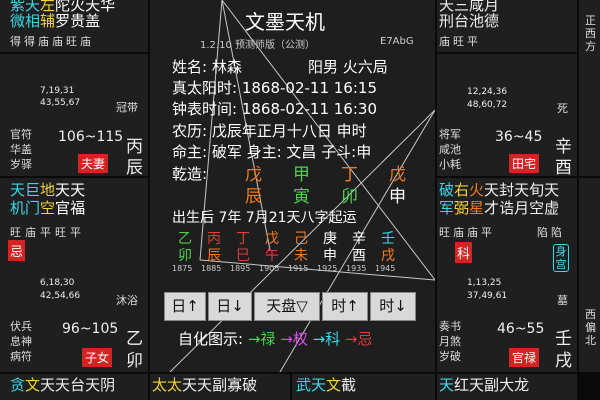 This screenshot has width=600, height=400. What do you see at coordinates (358, 339) in the screenshot?
I see `legend-ji: →忌` at bounding box center [358, 339].